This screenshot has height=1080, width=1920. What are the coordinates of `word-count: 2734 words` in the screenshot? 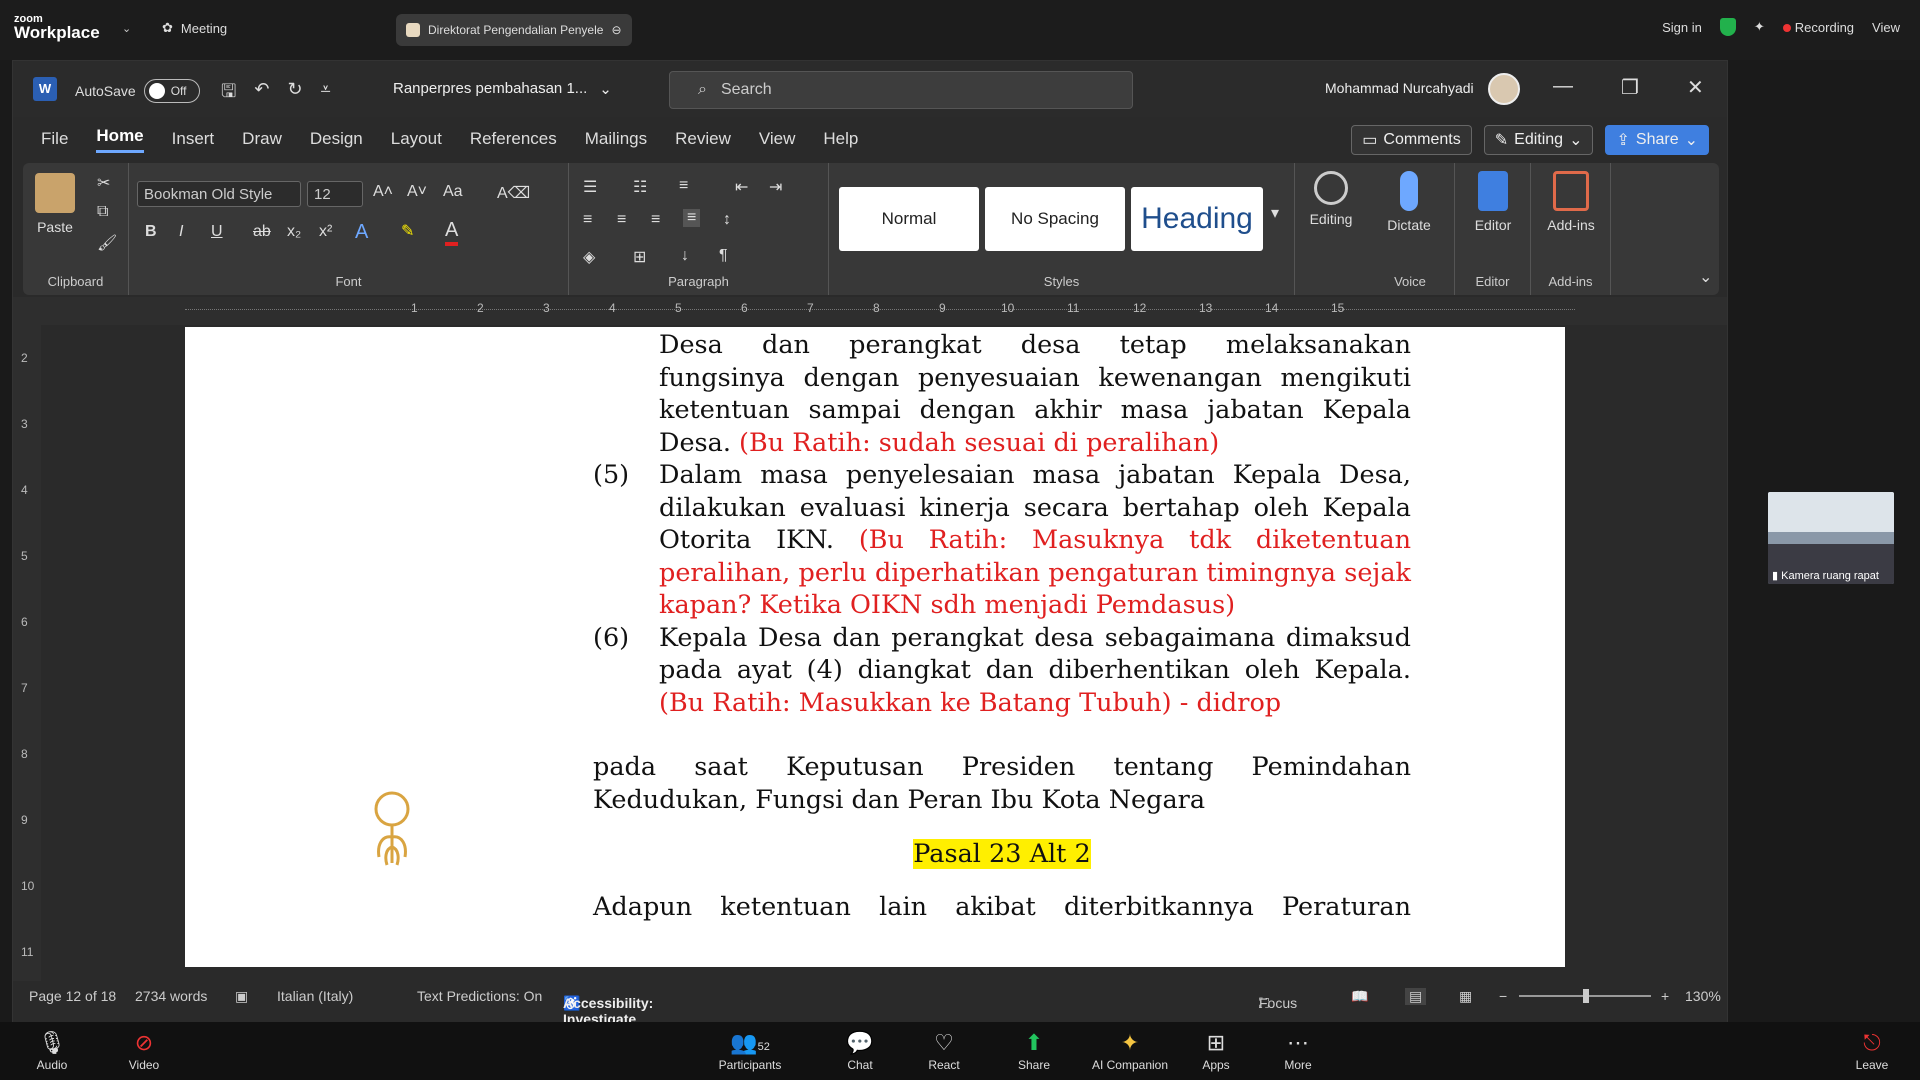 It's located at (171, 996).